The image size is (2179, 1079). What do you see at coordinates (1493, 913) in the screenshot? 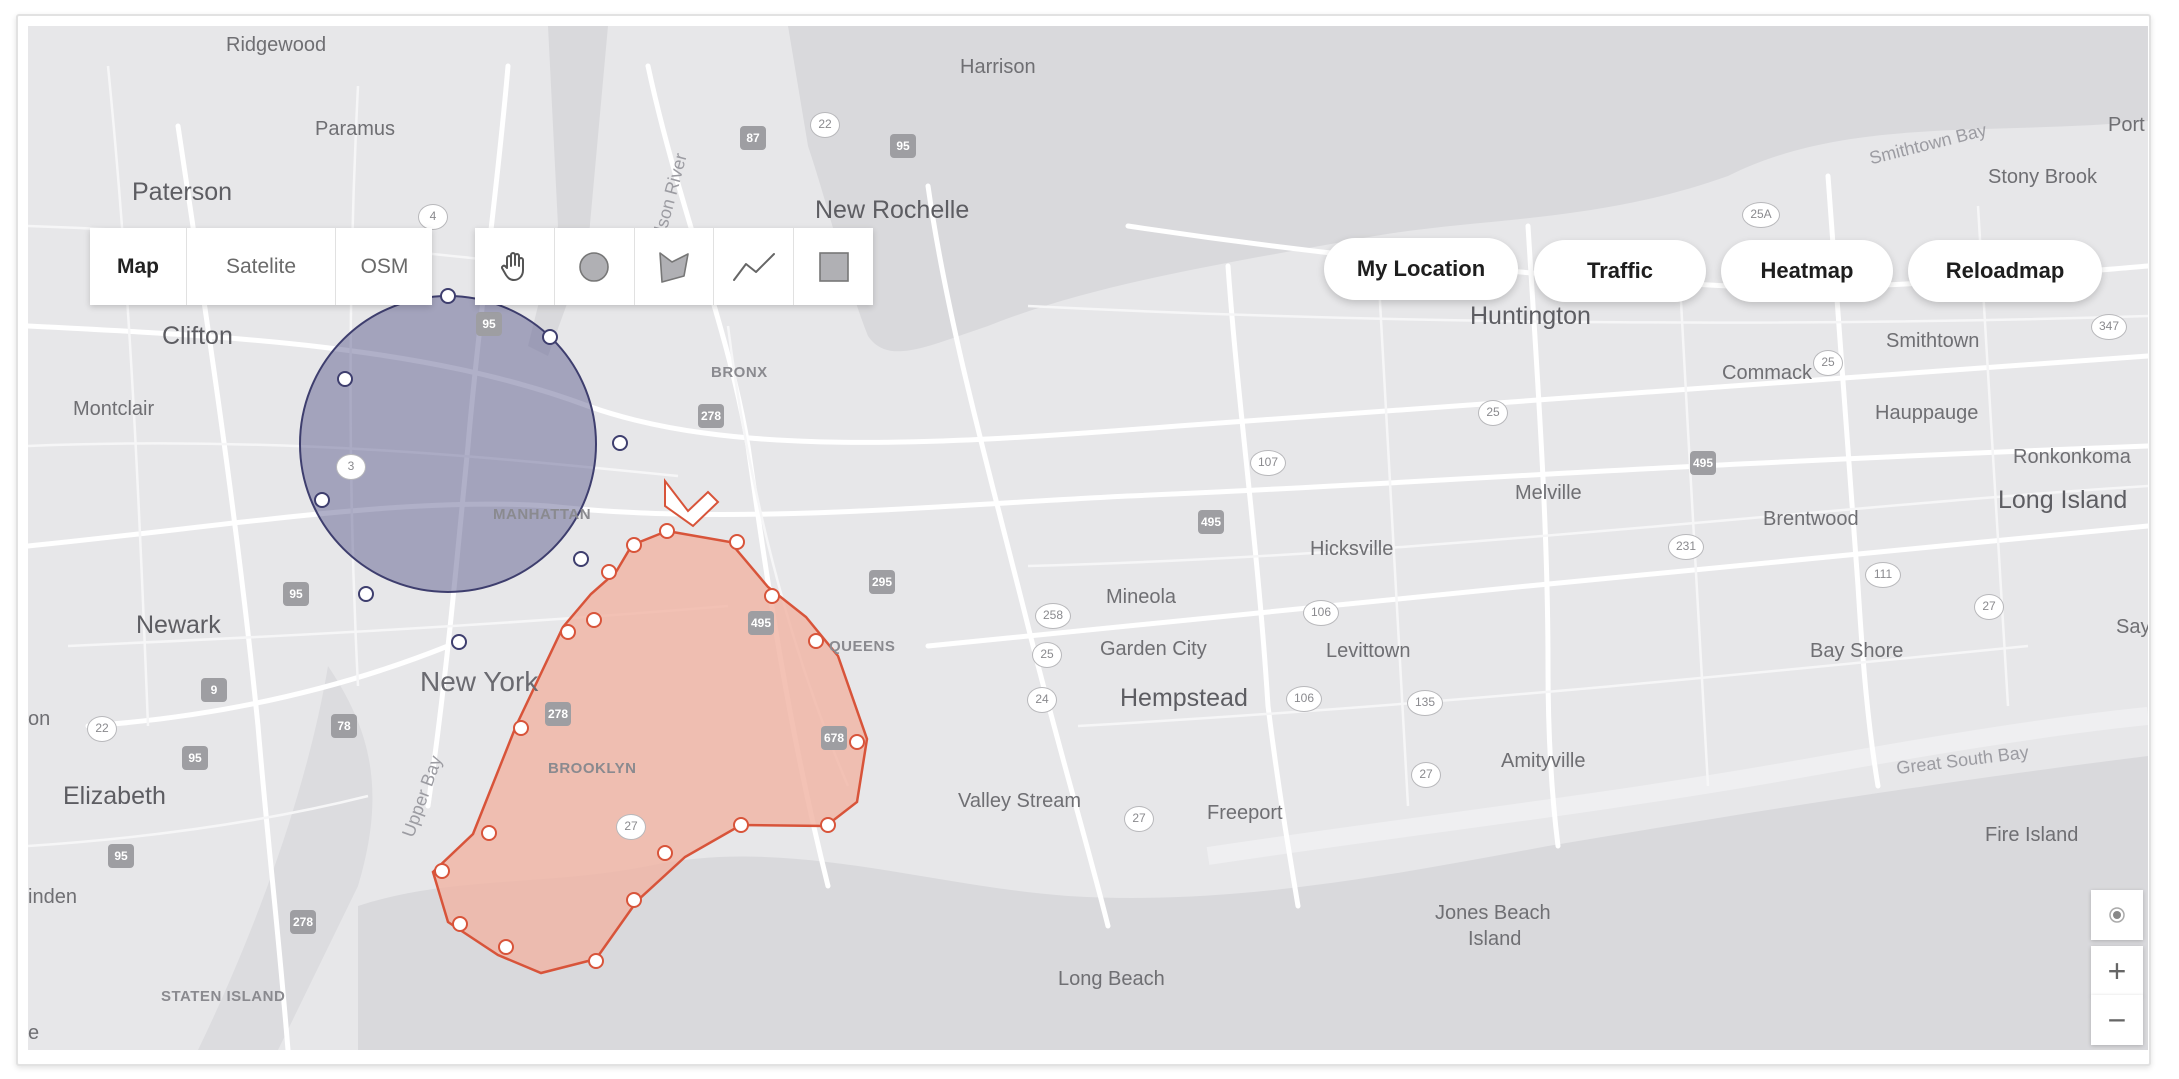
I see `place-label: Jones Beach` at bounding box center [1493, 913].